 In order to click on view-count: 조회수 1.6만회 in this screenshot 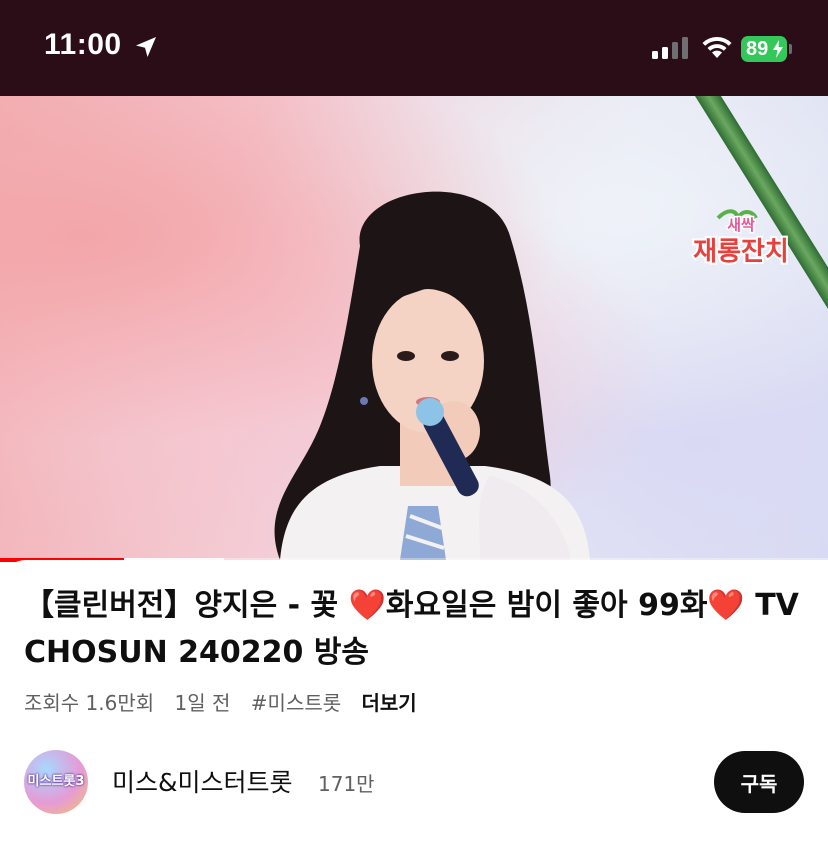, I will do `click(89, 703)`.